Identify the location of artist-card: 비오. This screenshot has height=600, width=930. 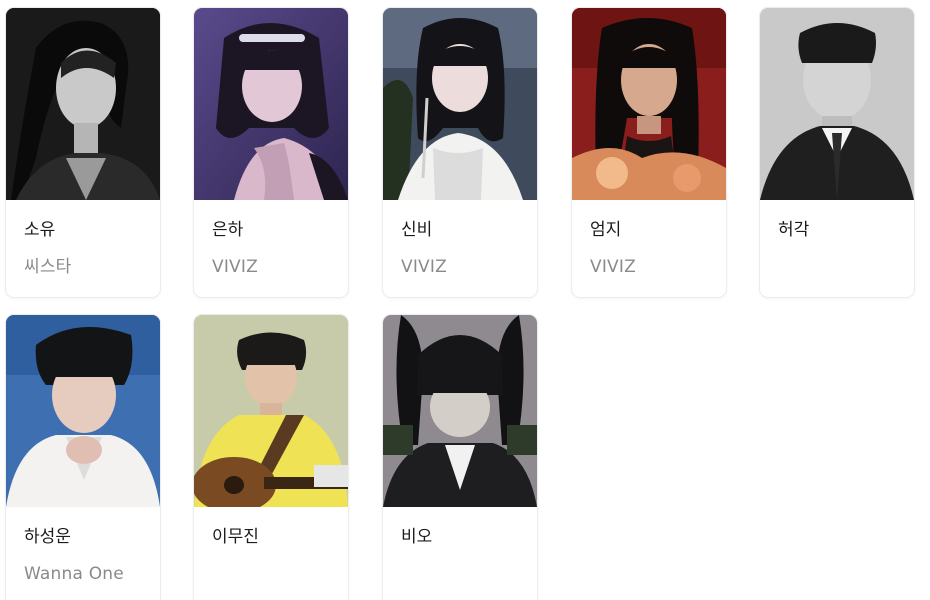
(460, 457).